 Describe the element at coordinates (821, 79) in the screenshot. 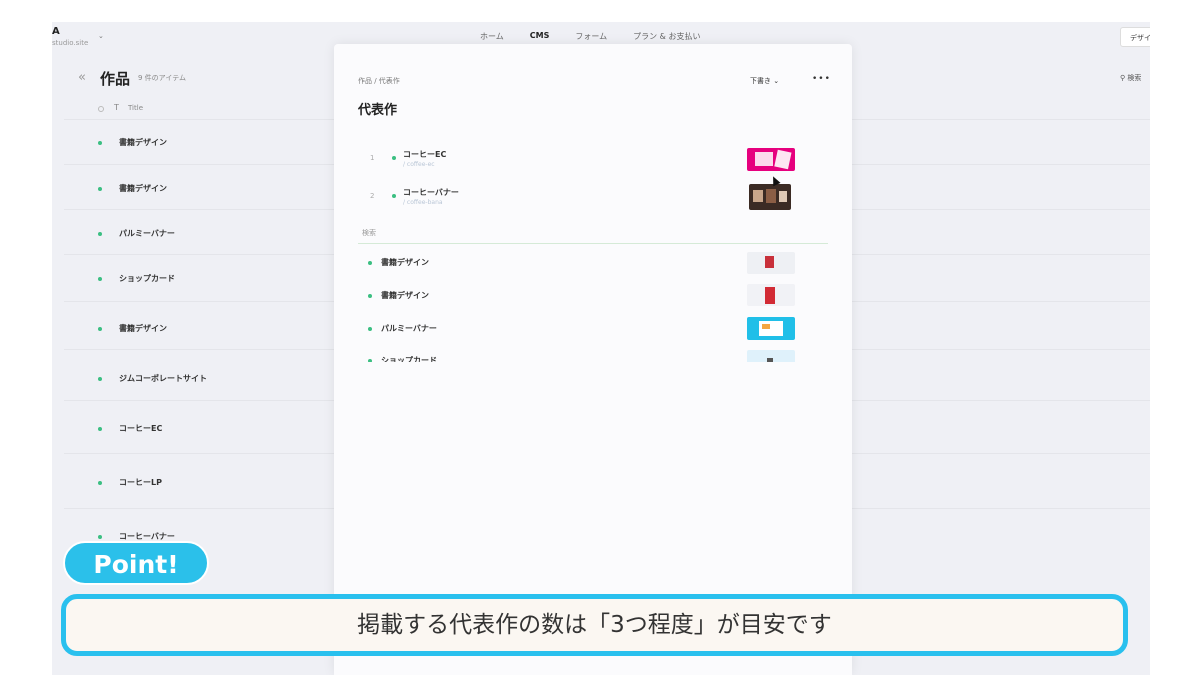

I see `more-icon: •••` at that location.